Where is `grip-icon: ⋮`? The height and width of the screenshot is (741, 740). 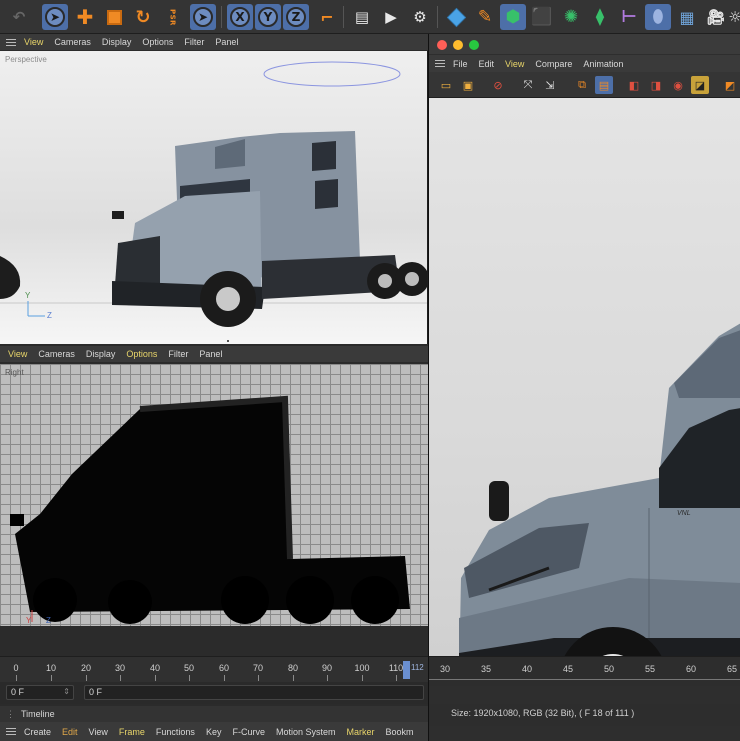
grip-icon: ⋮ is located at coordinates (10, 714).